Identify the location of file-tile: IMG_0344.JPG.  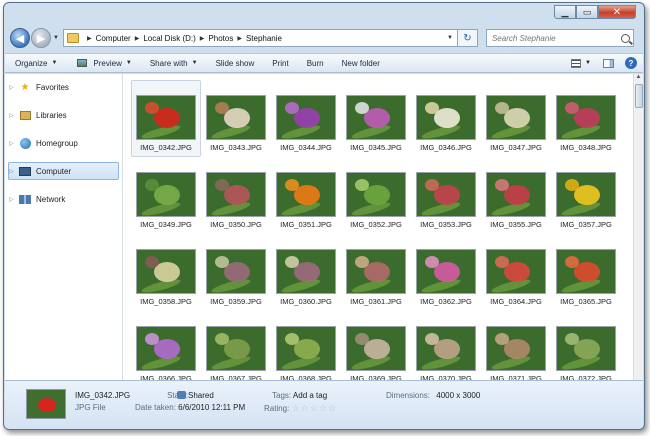
(306, 118).